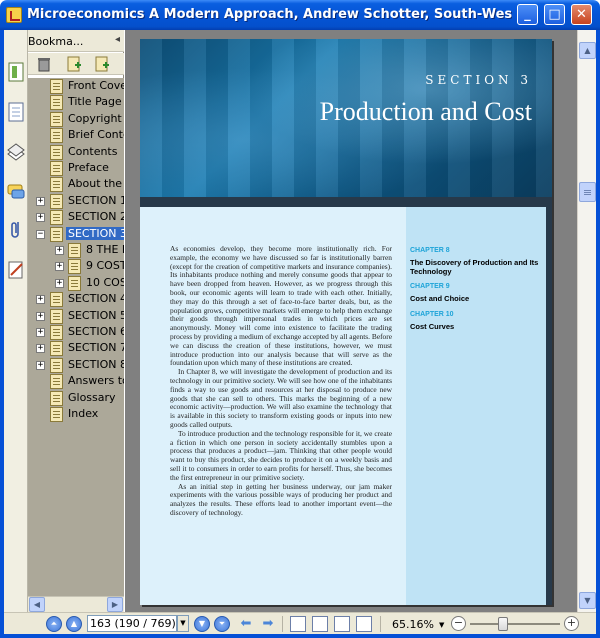 This screenshot has height=638, width=600. Describe the element at coordinates (586, 321) in the screenshot. I see `document-vertical-scrollbar: ▲ ▼` at that location.